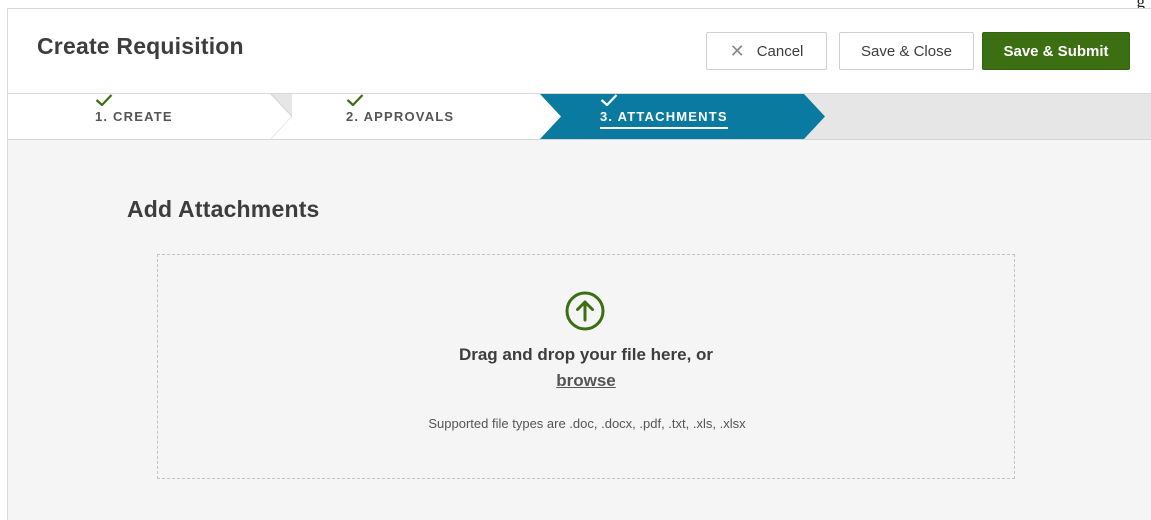 This screenshot has height=520, width=1151. I want to click on drop-instructions: Drag and drop your file here, or, so click(586, 354).